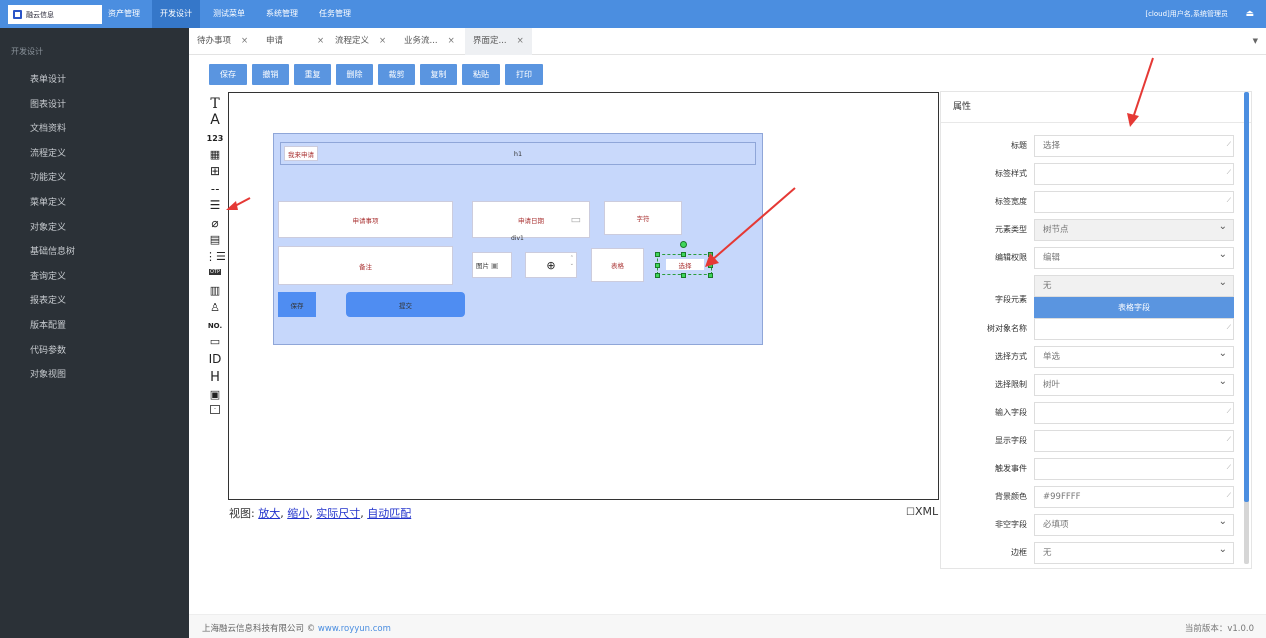 The height and width of the screenshot is (638, 1266). What do you see at coordinates (1140, 92) in the screenshot?
I see `arrow-to-panel` at bounding box center [1140, 92].